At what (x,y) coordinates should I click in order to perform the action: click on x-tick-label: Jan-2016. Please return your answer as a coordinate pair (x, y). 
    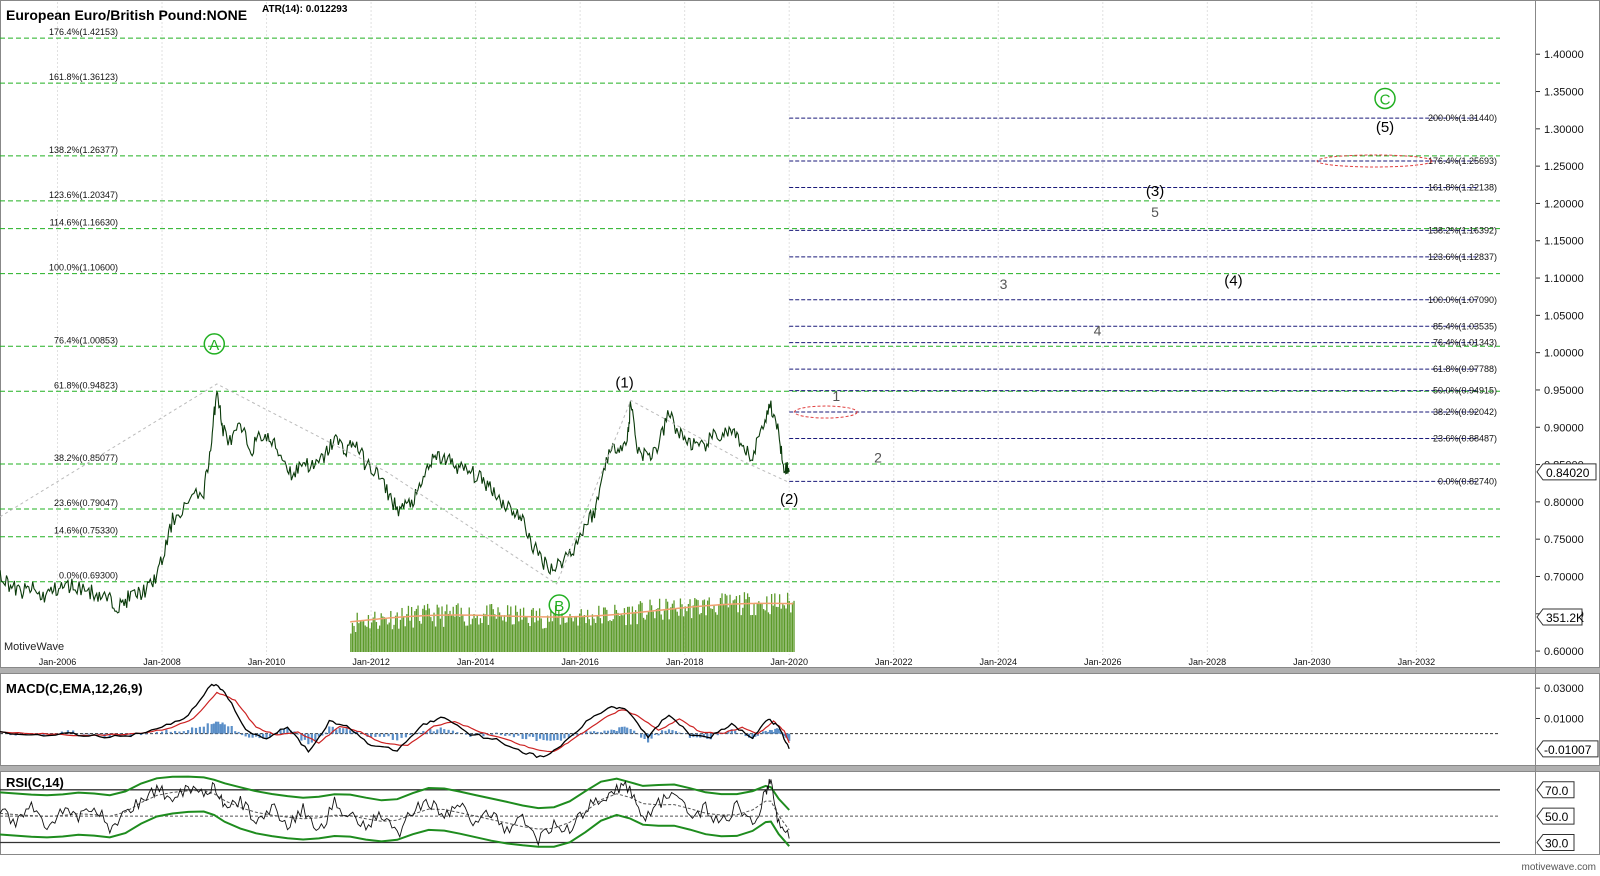
    Looking at the image, I should click on (580, 662).